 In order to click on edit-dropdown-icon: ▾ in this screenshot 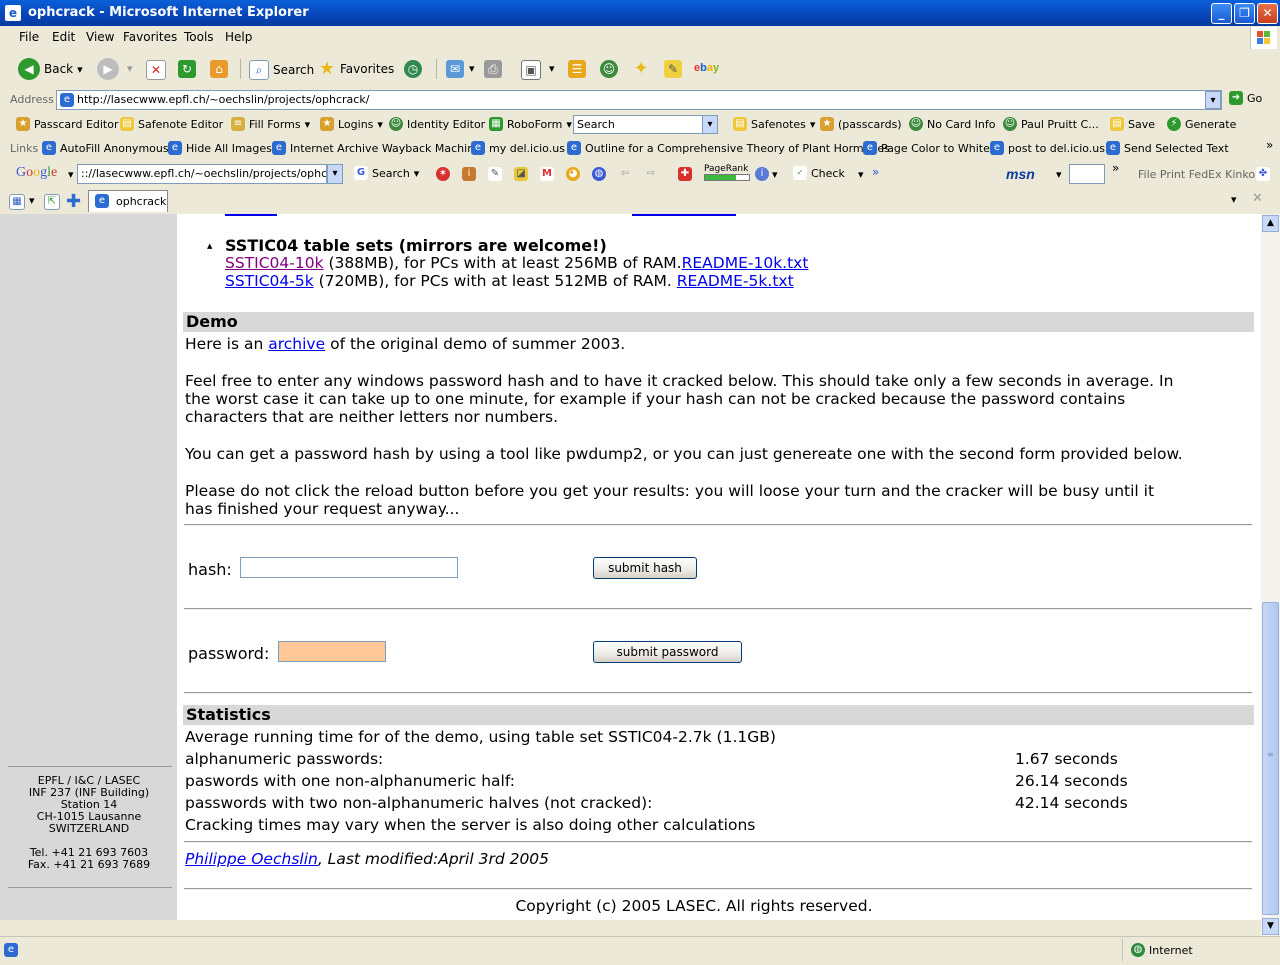, I will do `click(552, 68)`.